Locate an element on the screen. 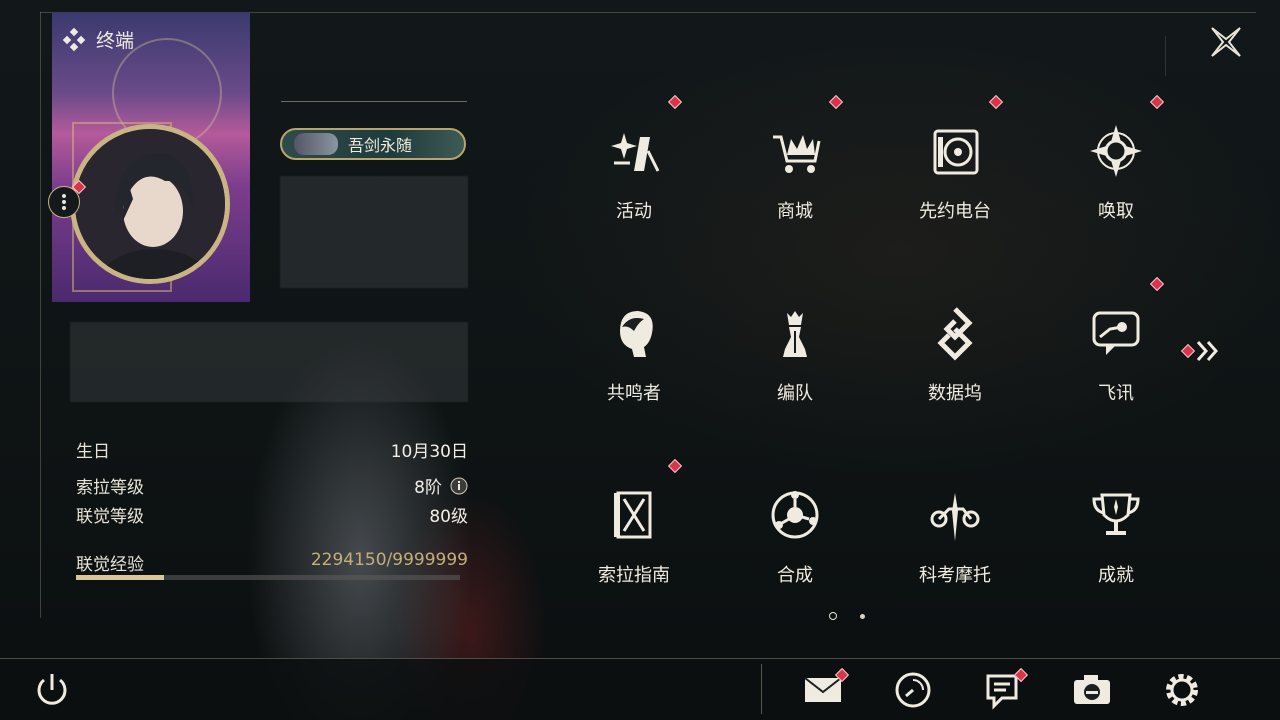 The height and width of the screenshot is (720, 1280). menu-tile-synthesis: 合成 is located at coordinates (795, 515).